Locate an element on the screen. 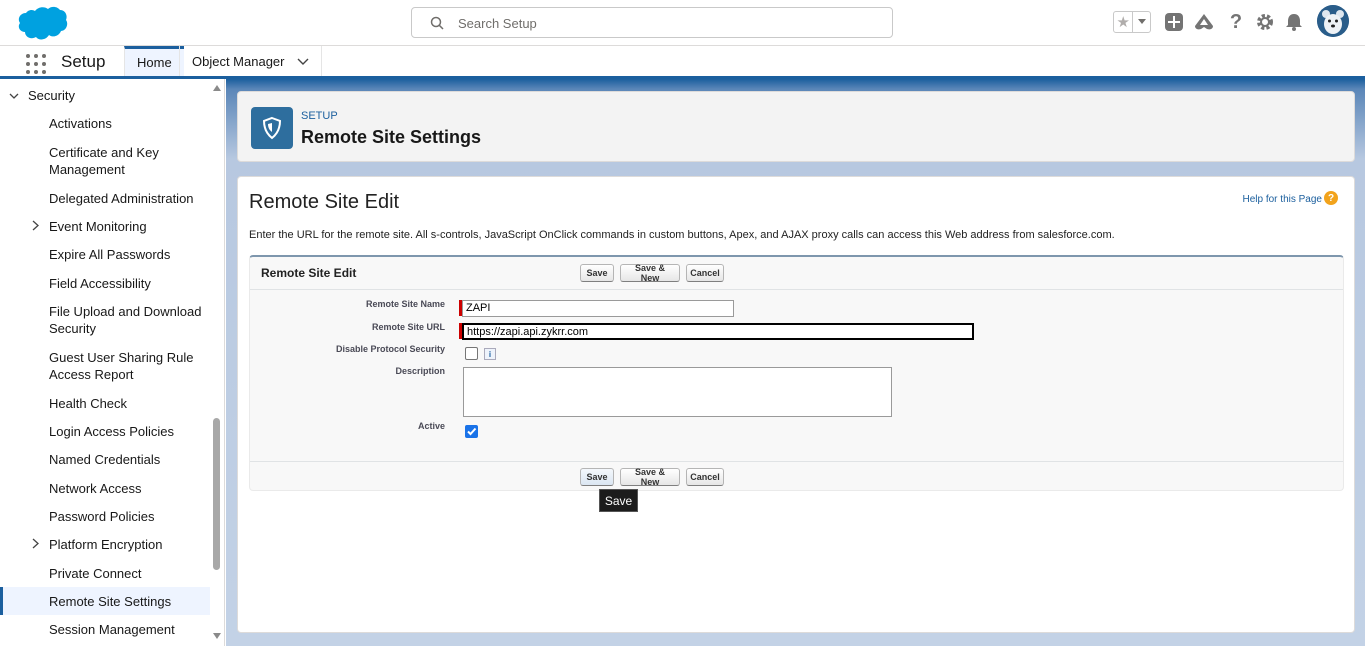 This screenshot has height=646, width=1365. sidebar-item-label: Delegated Administration is located at coordinates (121, 198).